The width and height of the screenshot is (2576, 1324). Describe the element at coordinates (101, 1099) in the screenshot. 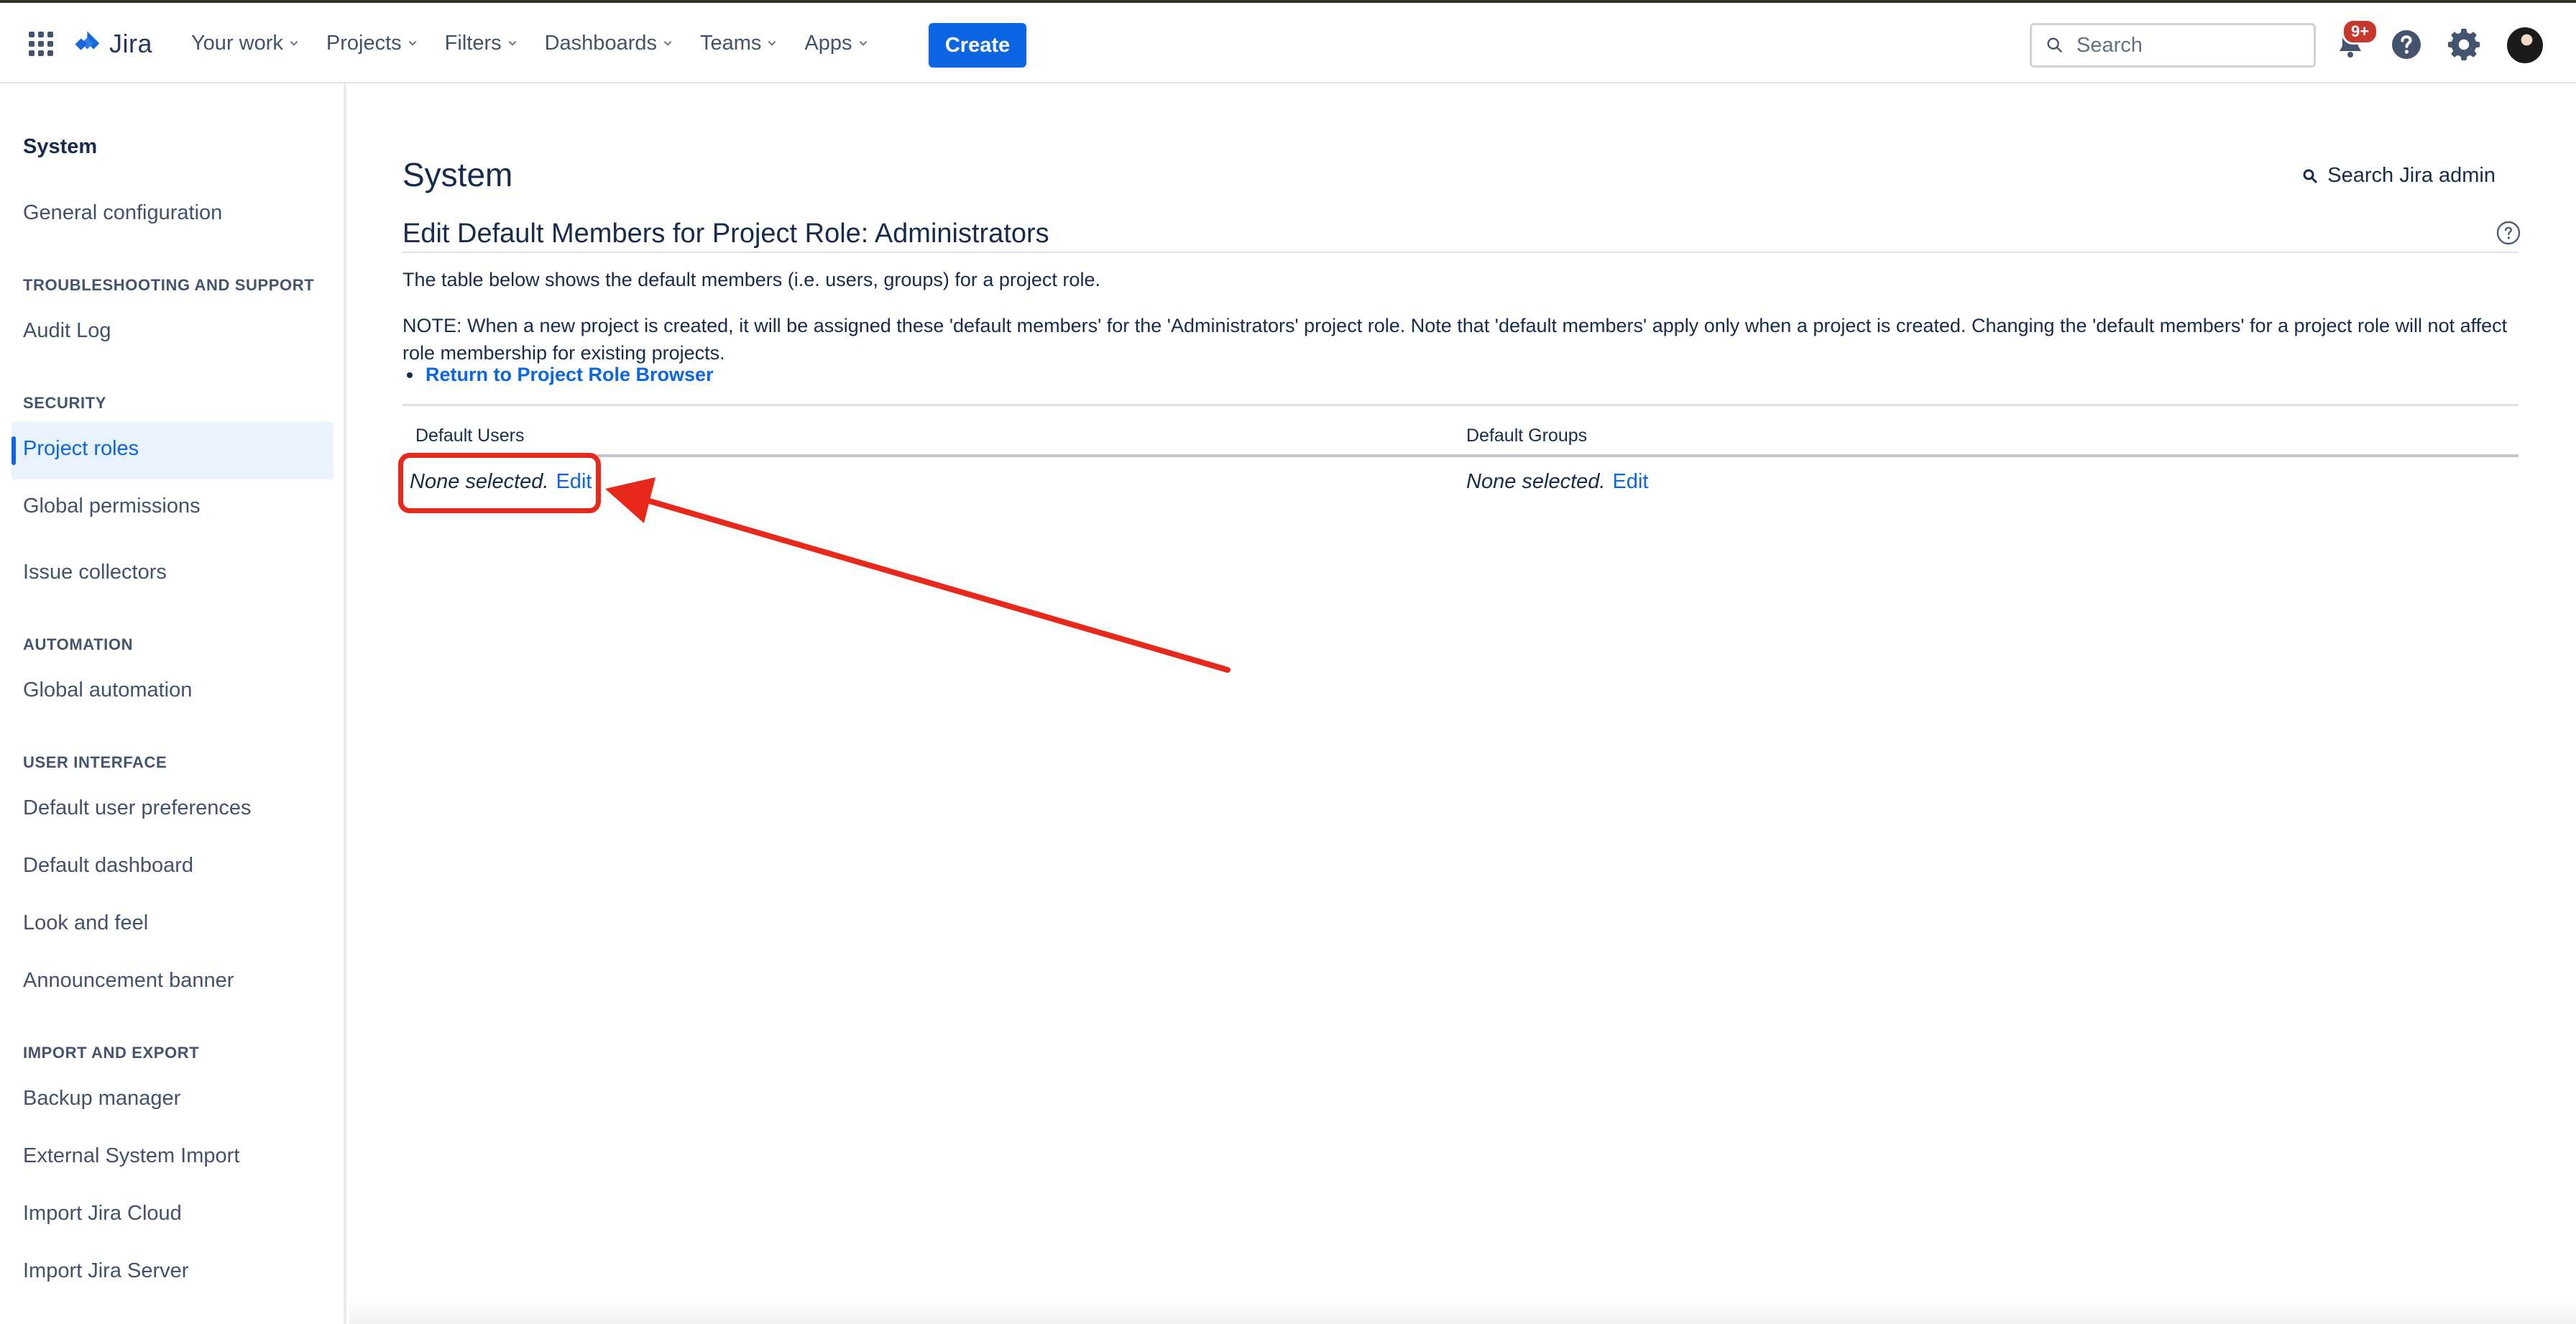

I see `sidebar-item-backup-manager: Backup manager` at that location.